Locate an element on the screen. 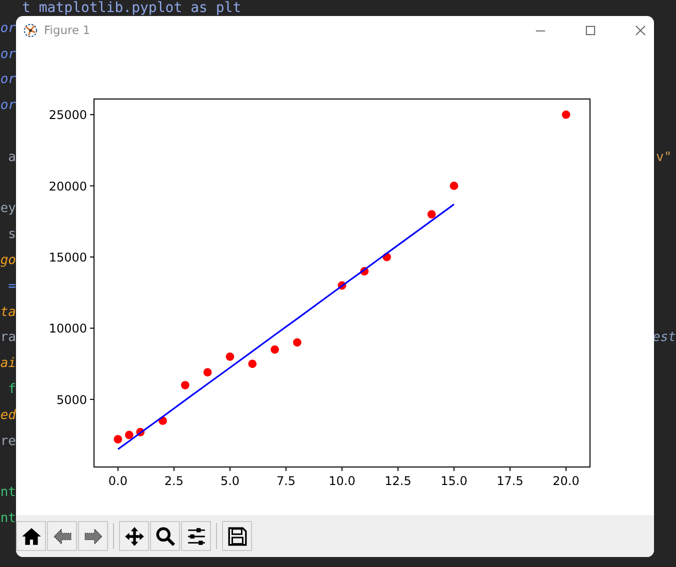  code-text: f is located at coordinates (12, 390).